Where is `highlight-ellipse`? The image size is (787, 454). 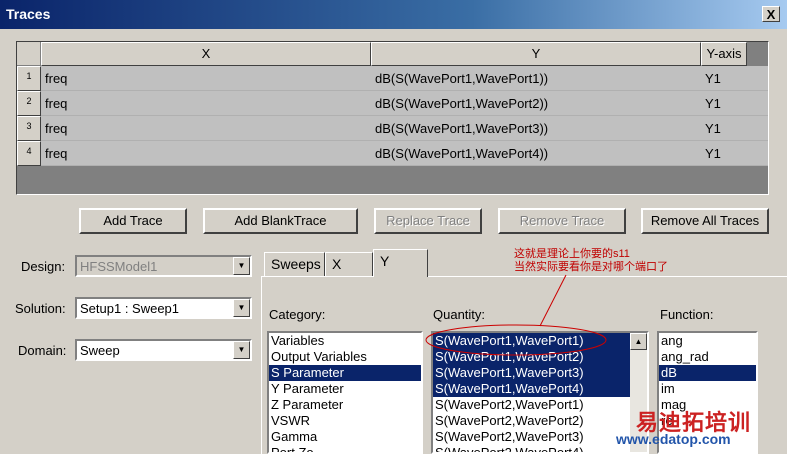
highlight-ellipse is located at coordinates (516, 340).